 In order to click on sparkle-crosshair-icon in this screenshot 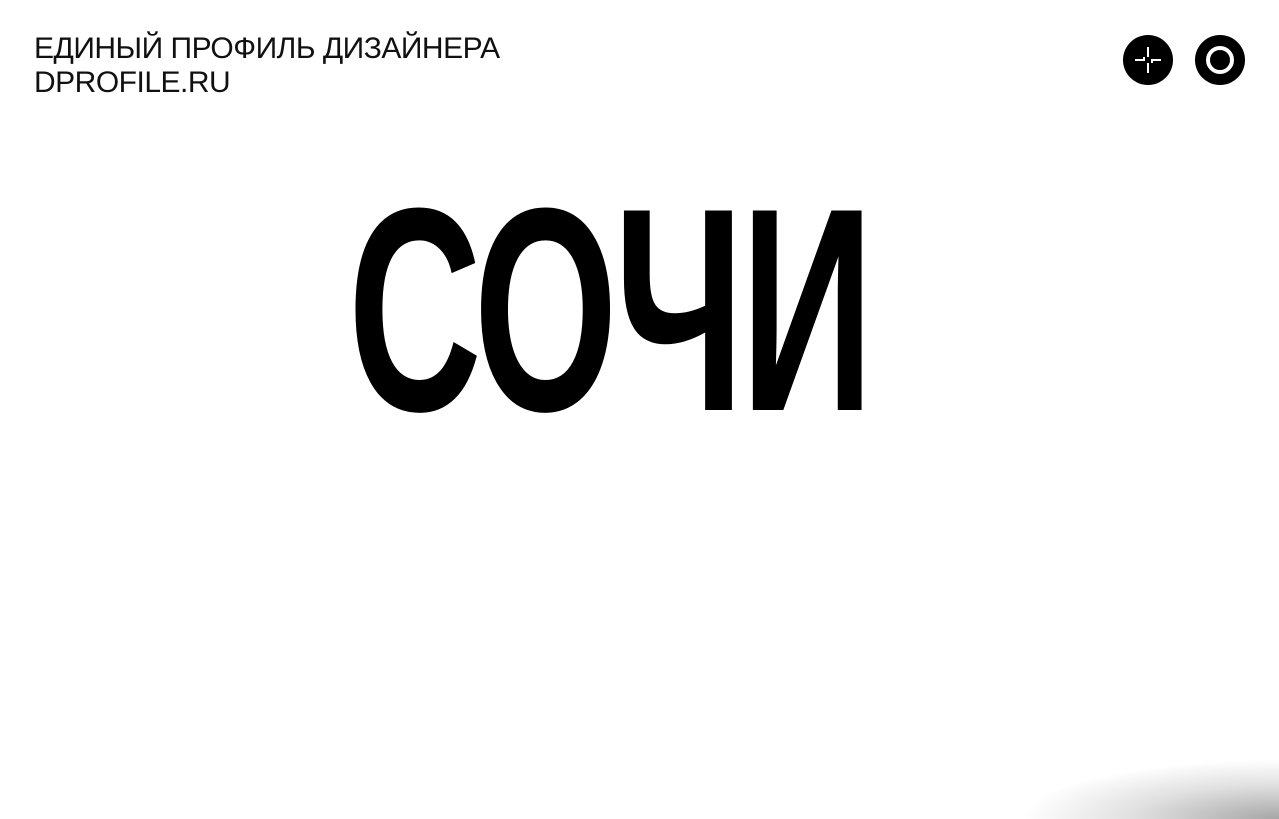, I will do `click(1148, 60)`.